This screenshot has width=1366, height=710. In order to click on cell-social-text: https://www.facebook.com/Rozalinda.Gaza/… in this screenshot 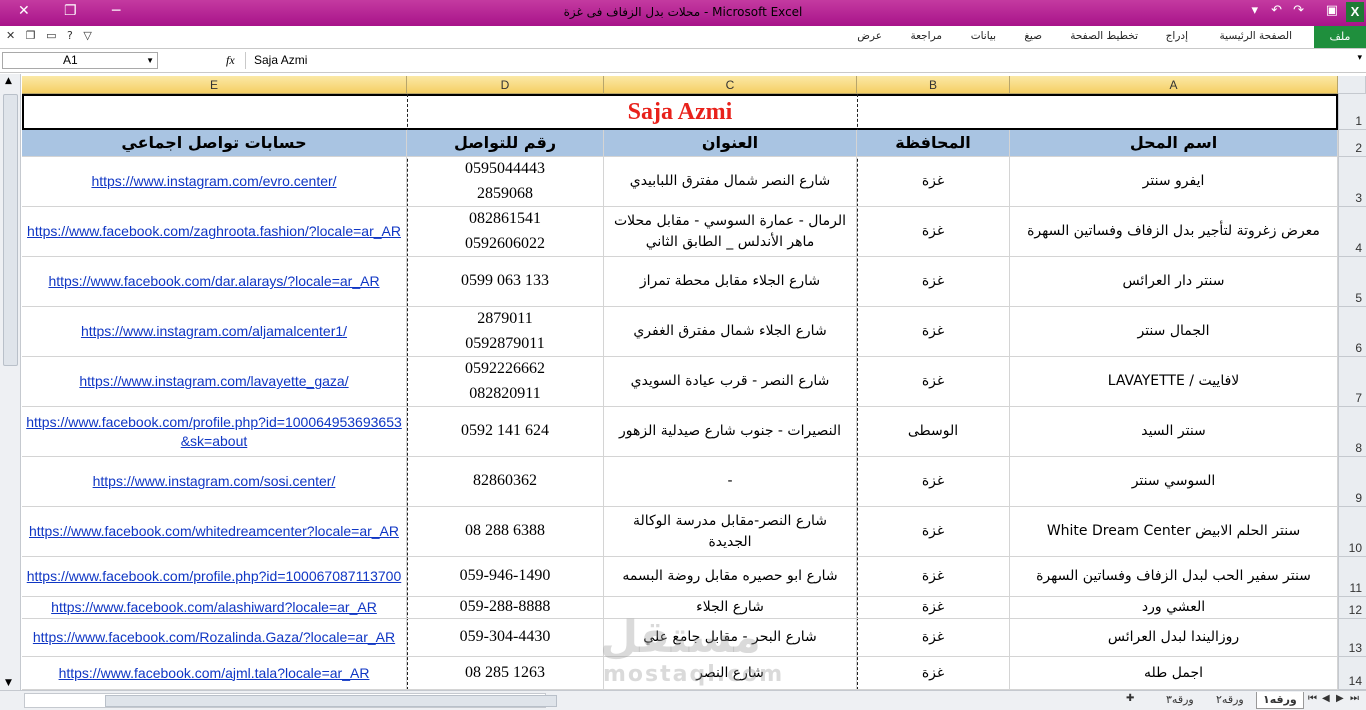, I will do `click(214, 637)`.